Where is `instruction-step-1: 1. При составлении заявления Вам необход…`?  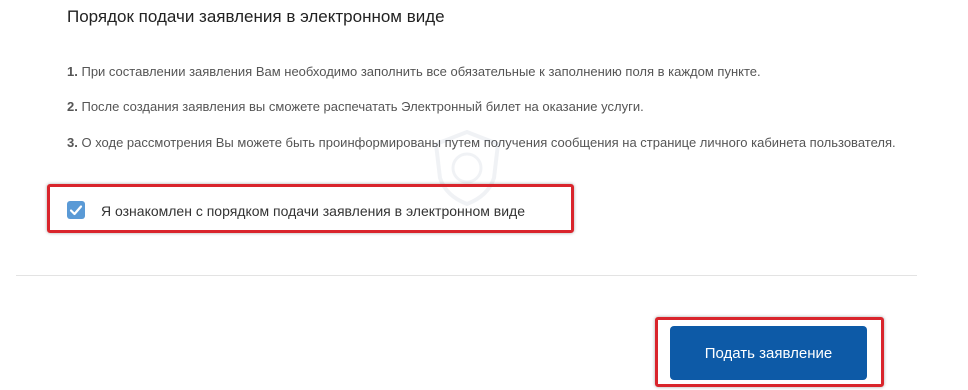
instruction-step-1: 1. При составлении заявления Вам необход… is located at coordinates (482, 71).